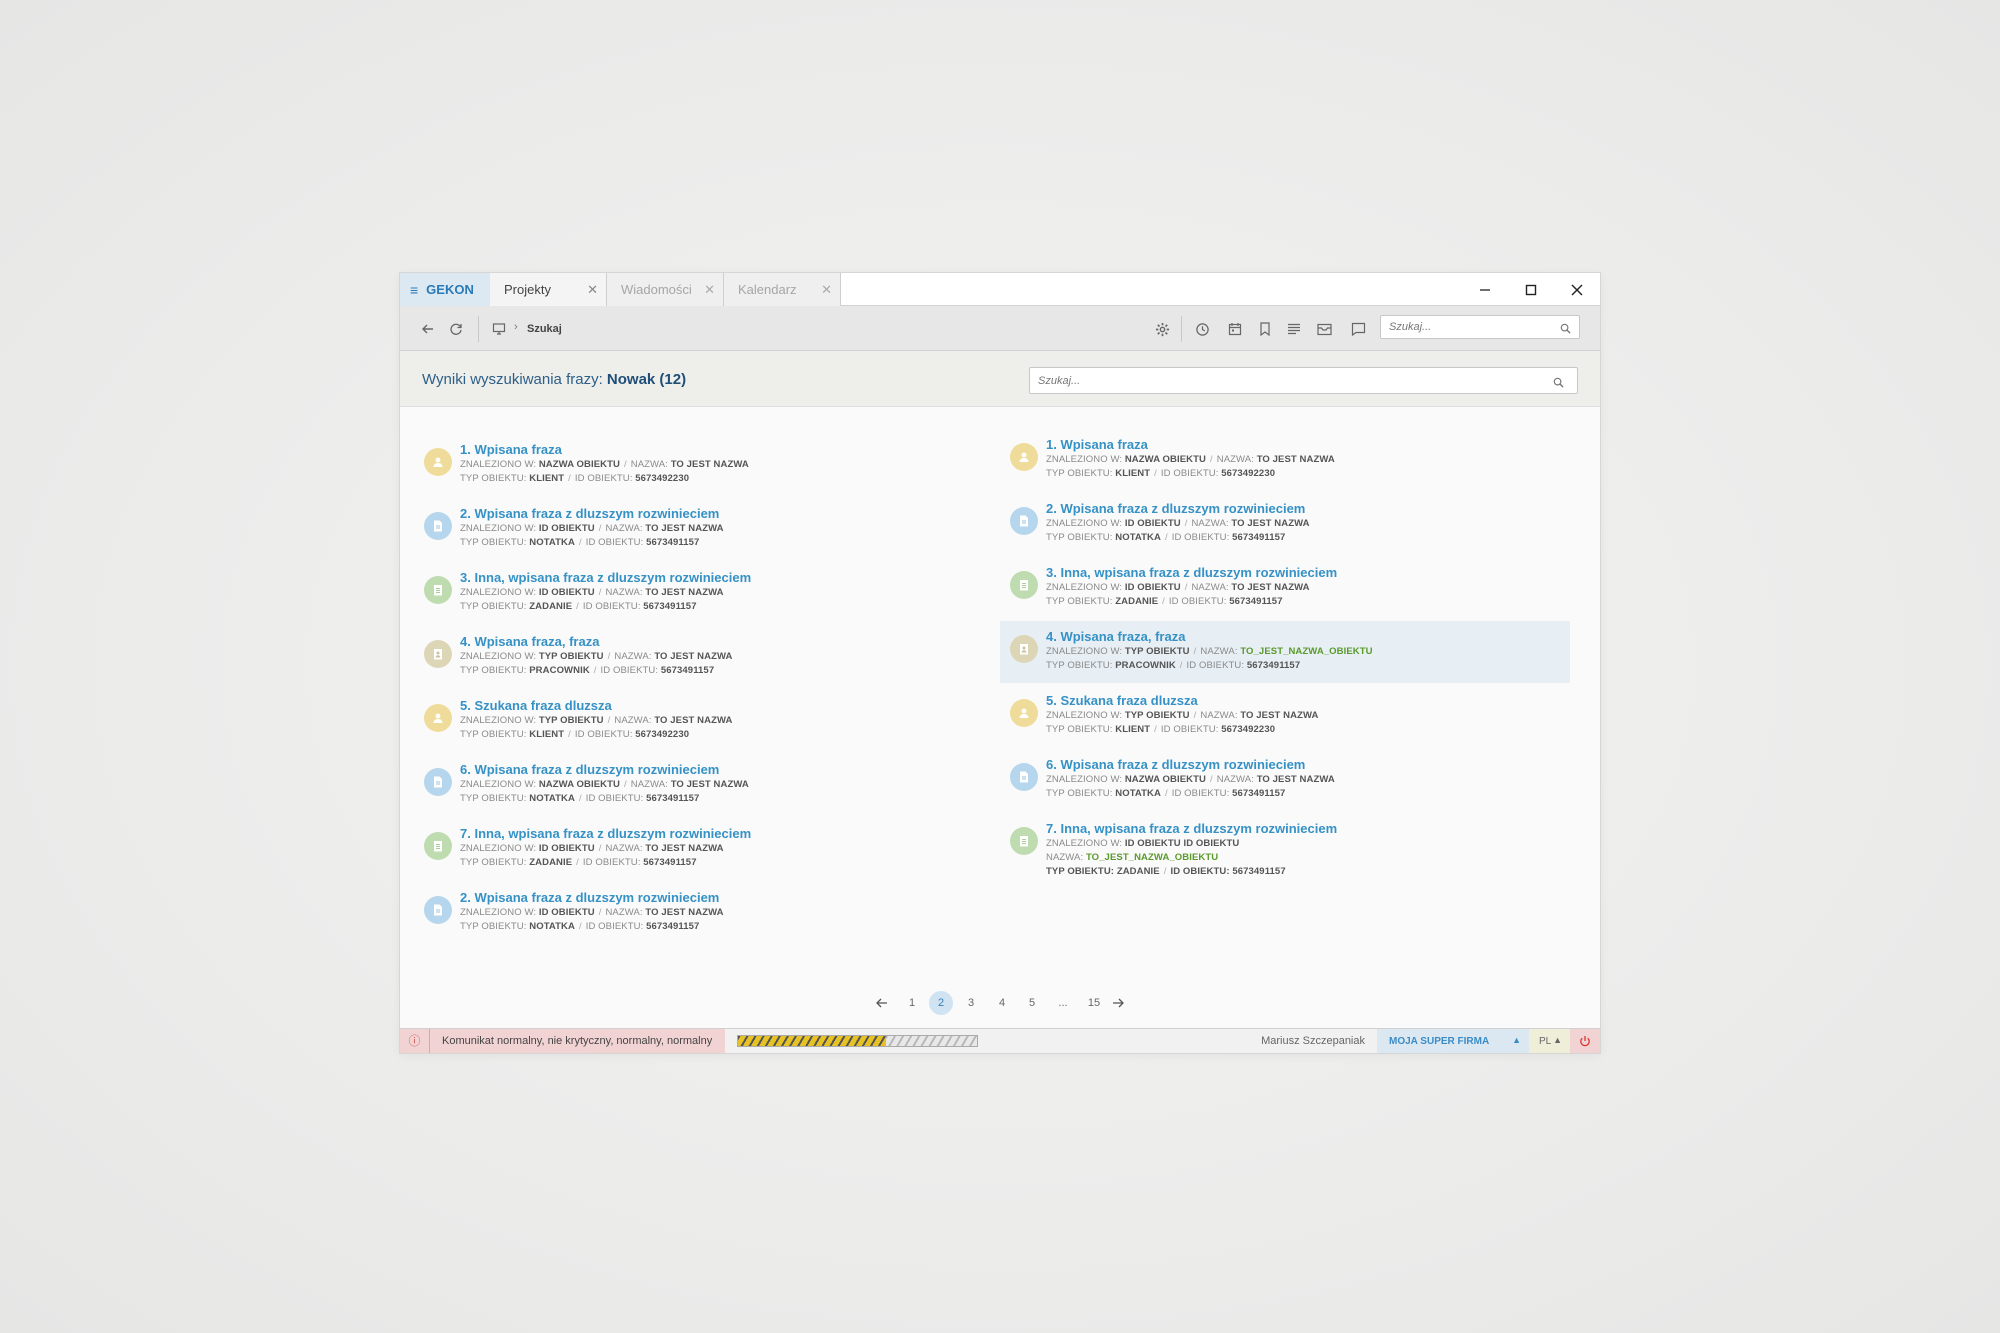  Describe the element at coordinates (547, 734) in the screenshot. I see `type-value: KLIENT` at that location.